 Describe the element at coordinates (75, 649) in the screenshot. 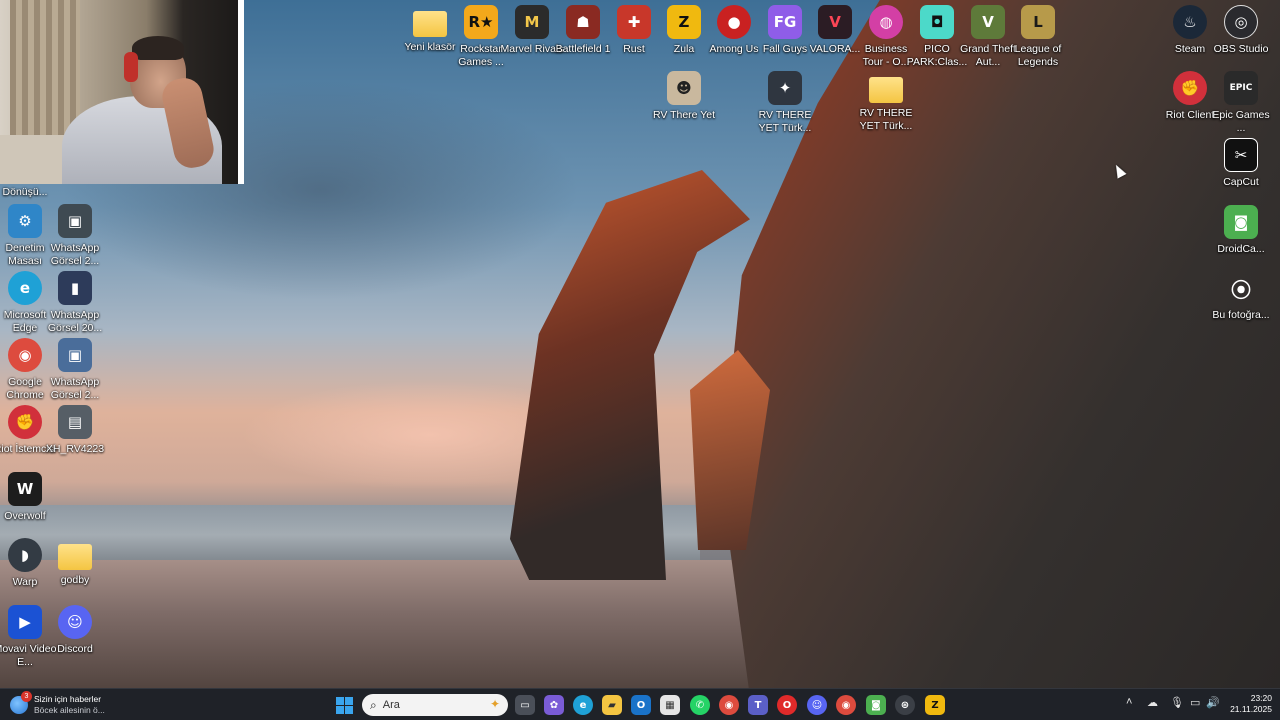

I see `desktop-icon-label: Discord` at that location.